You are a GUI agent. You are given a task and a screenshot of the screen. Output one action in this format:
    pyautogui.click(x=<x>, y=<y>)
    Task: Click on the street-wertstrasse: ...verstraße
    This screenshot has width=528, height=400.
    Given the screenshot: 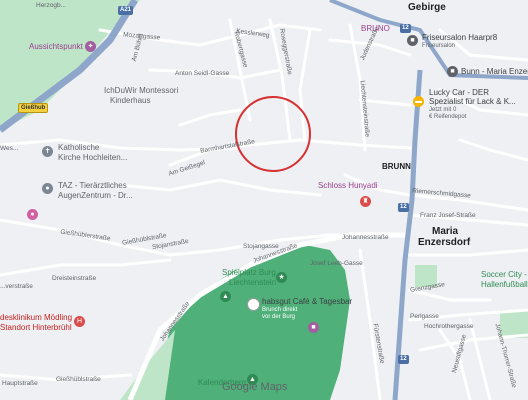 What is the action you would take?
    pyautogui.click(x=16, y=286)
    